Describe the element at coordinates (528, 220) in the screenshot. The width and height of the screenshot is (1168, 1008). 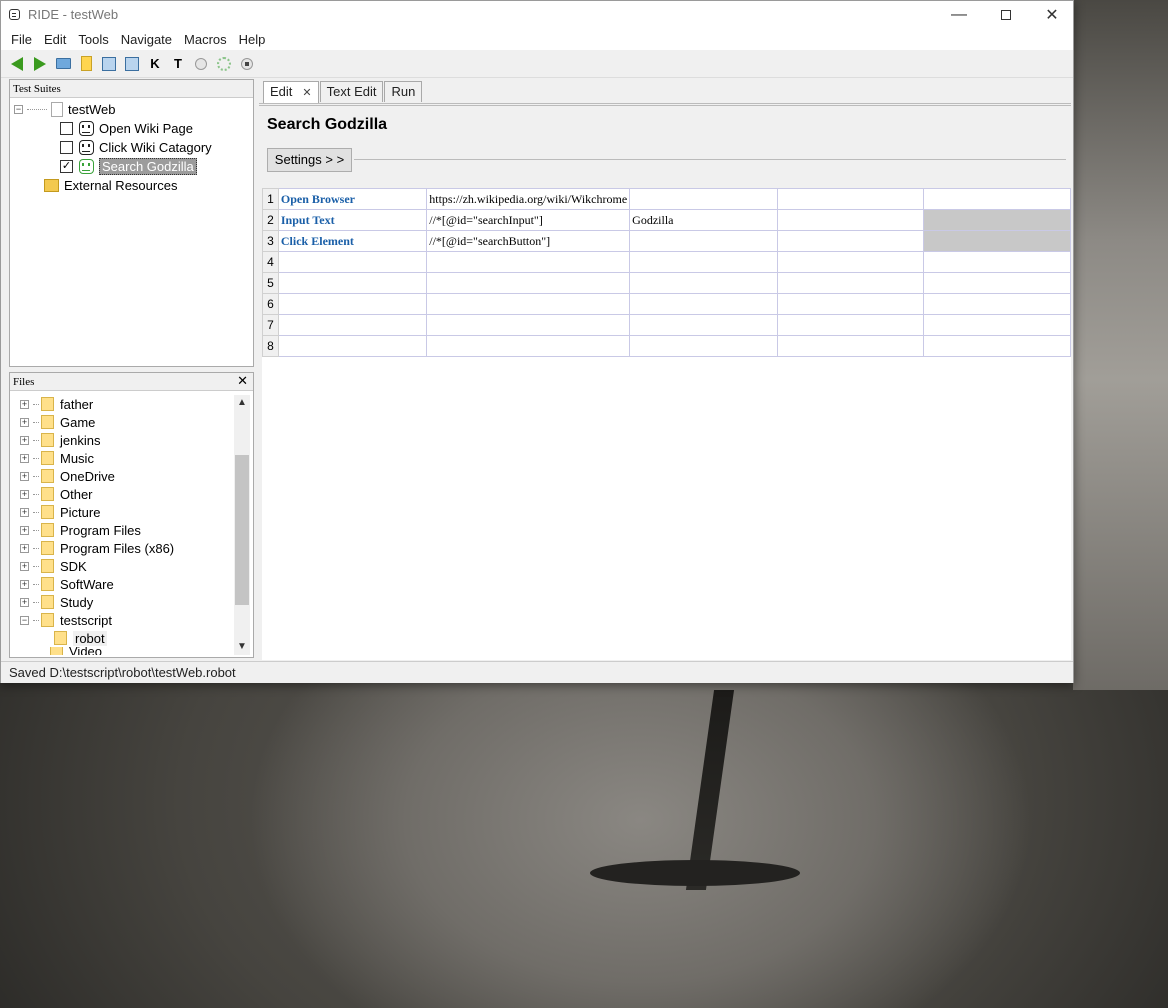
I see `argument-cell: //*[@id="searchInput"]` at that location.